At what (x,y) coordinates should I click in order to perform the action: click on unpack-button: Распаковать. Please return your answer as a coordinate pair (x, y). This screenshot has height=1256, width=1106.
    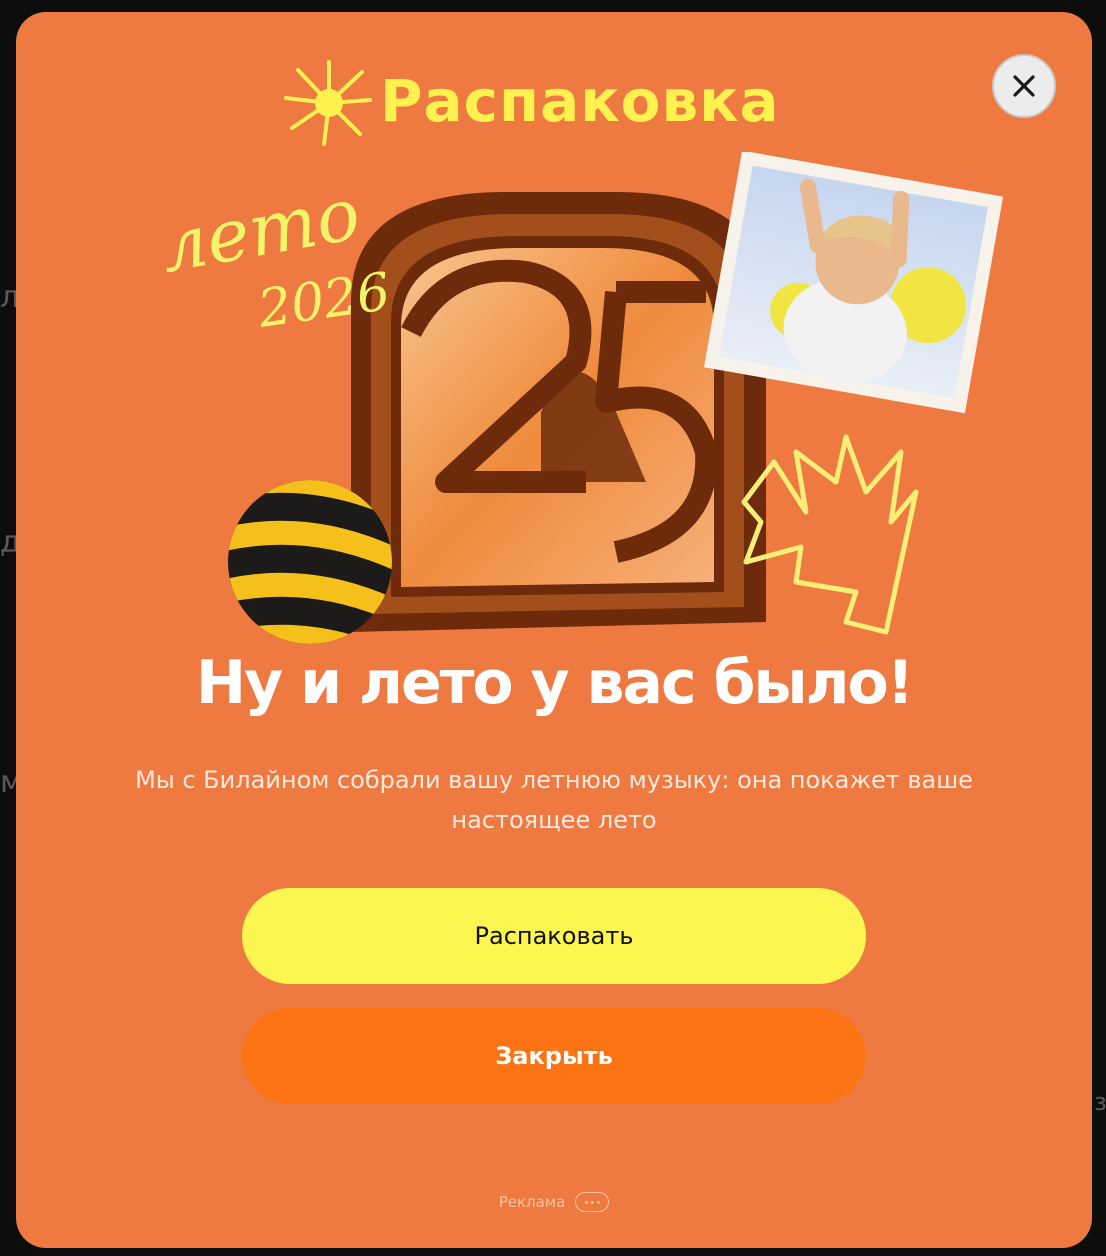
    Looking at the image, I should click on (554, 936).